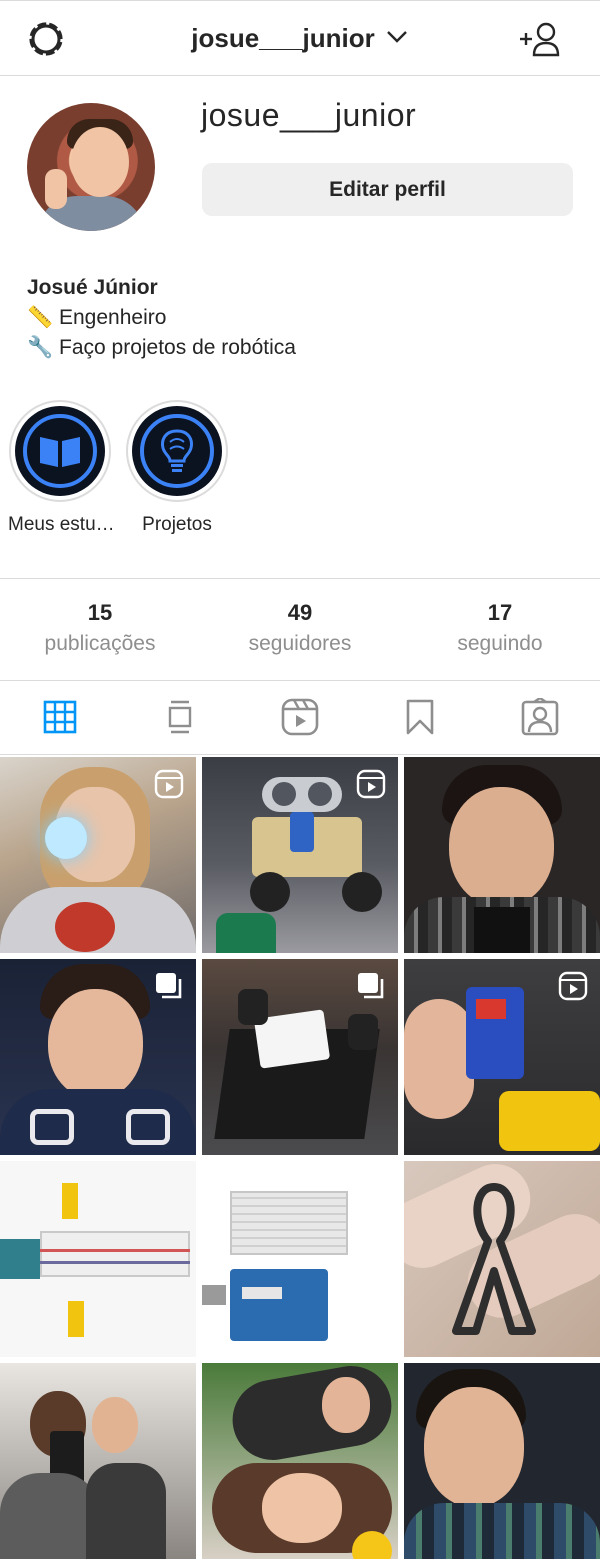  What do you see at coordinates (92, 287) in the screenshot?
I see `display-name: Josué Júnior` at bounding box center [92, 287].